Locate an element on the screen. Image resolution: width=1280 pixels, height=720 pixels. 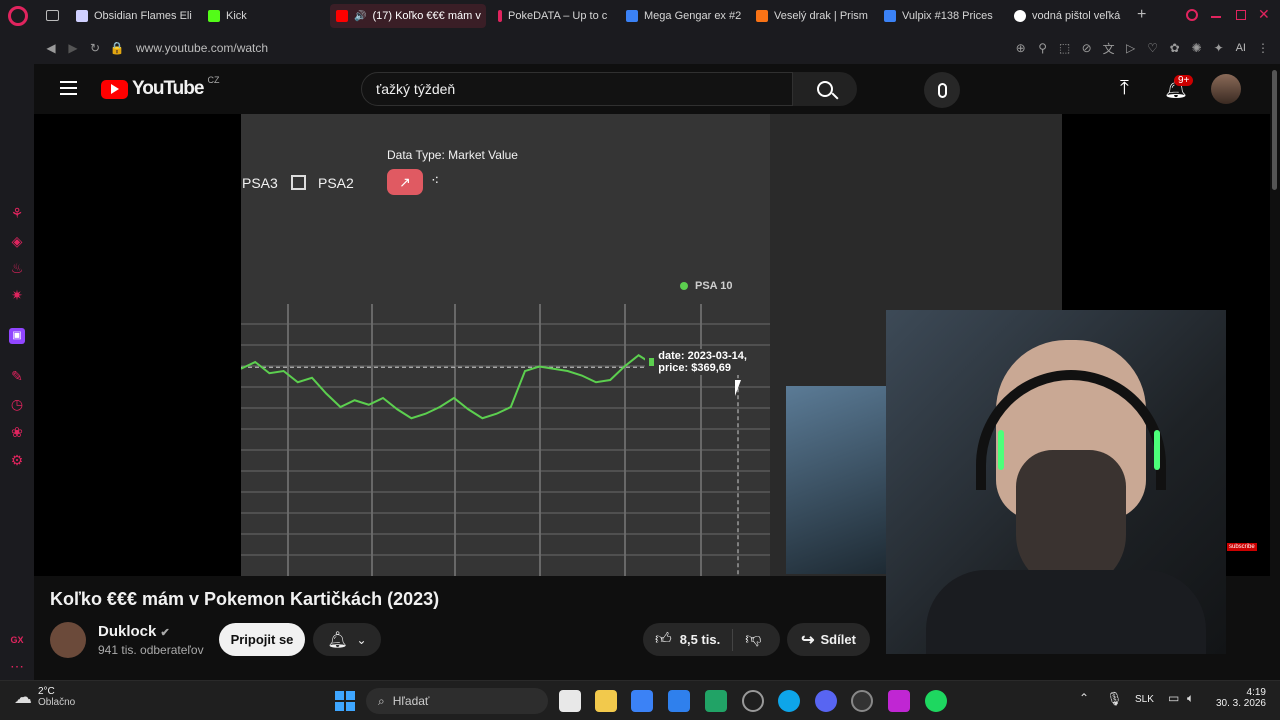
forward-icon: ▶ is located at coordinates (73, 48).